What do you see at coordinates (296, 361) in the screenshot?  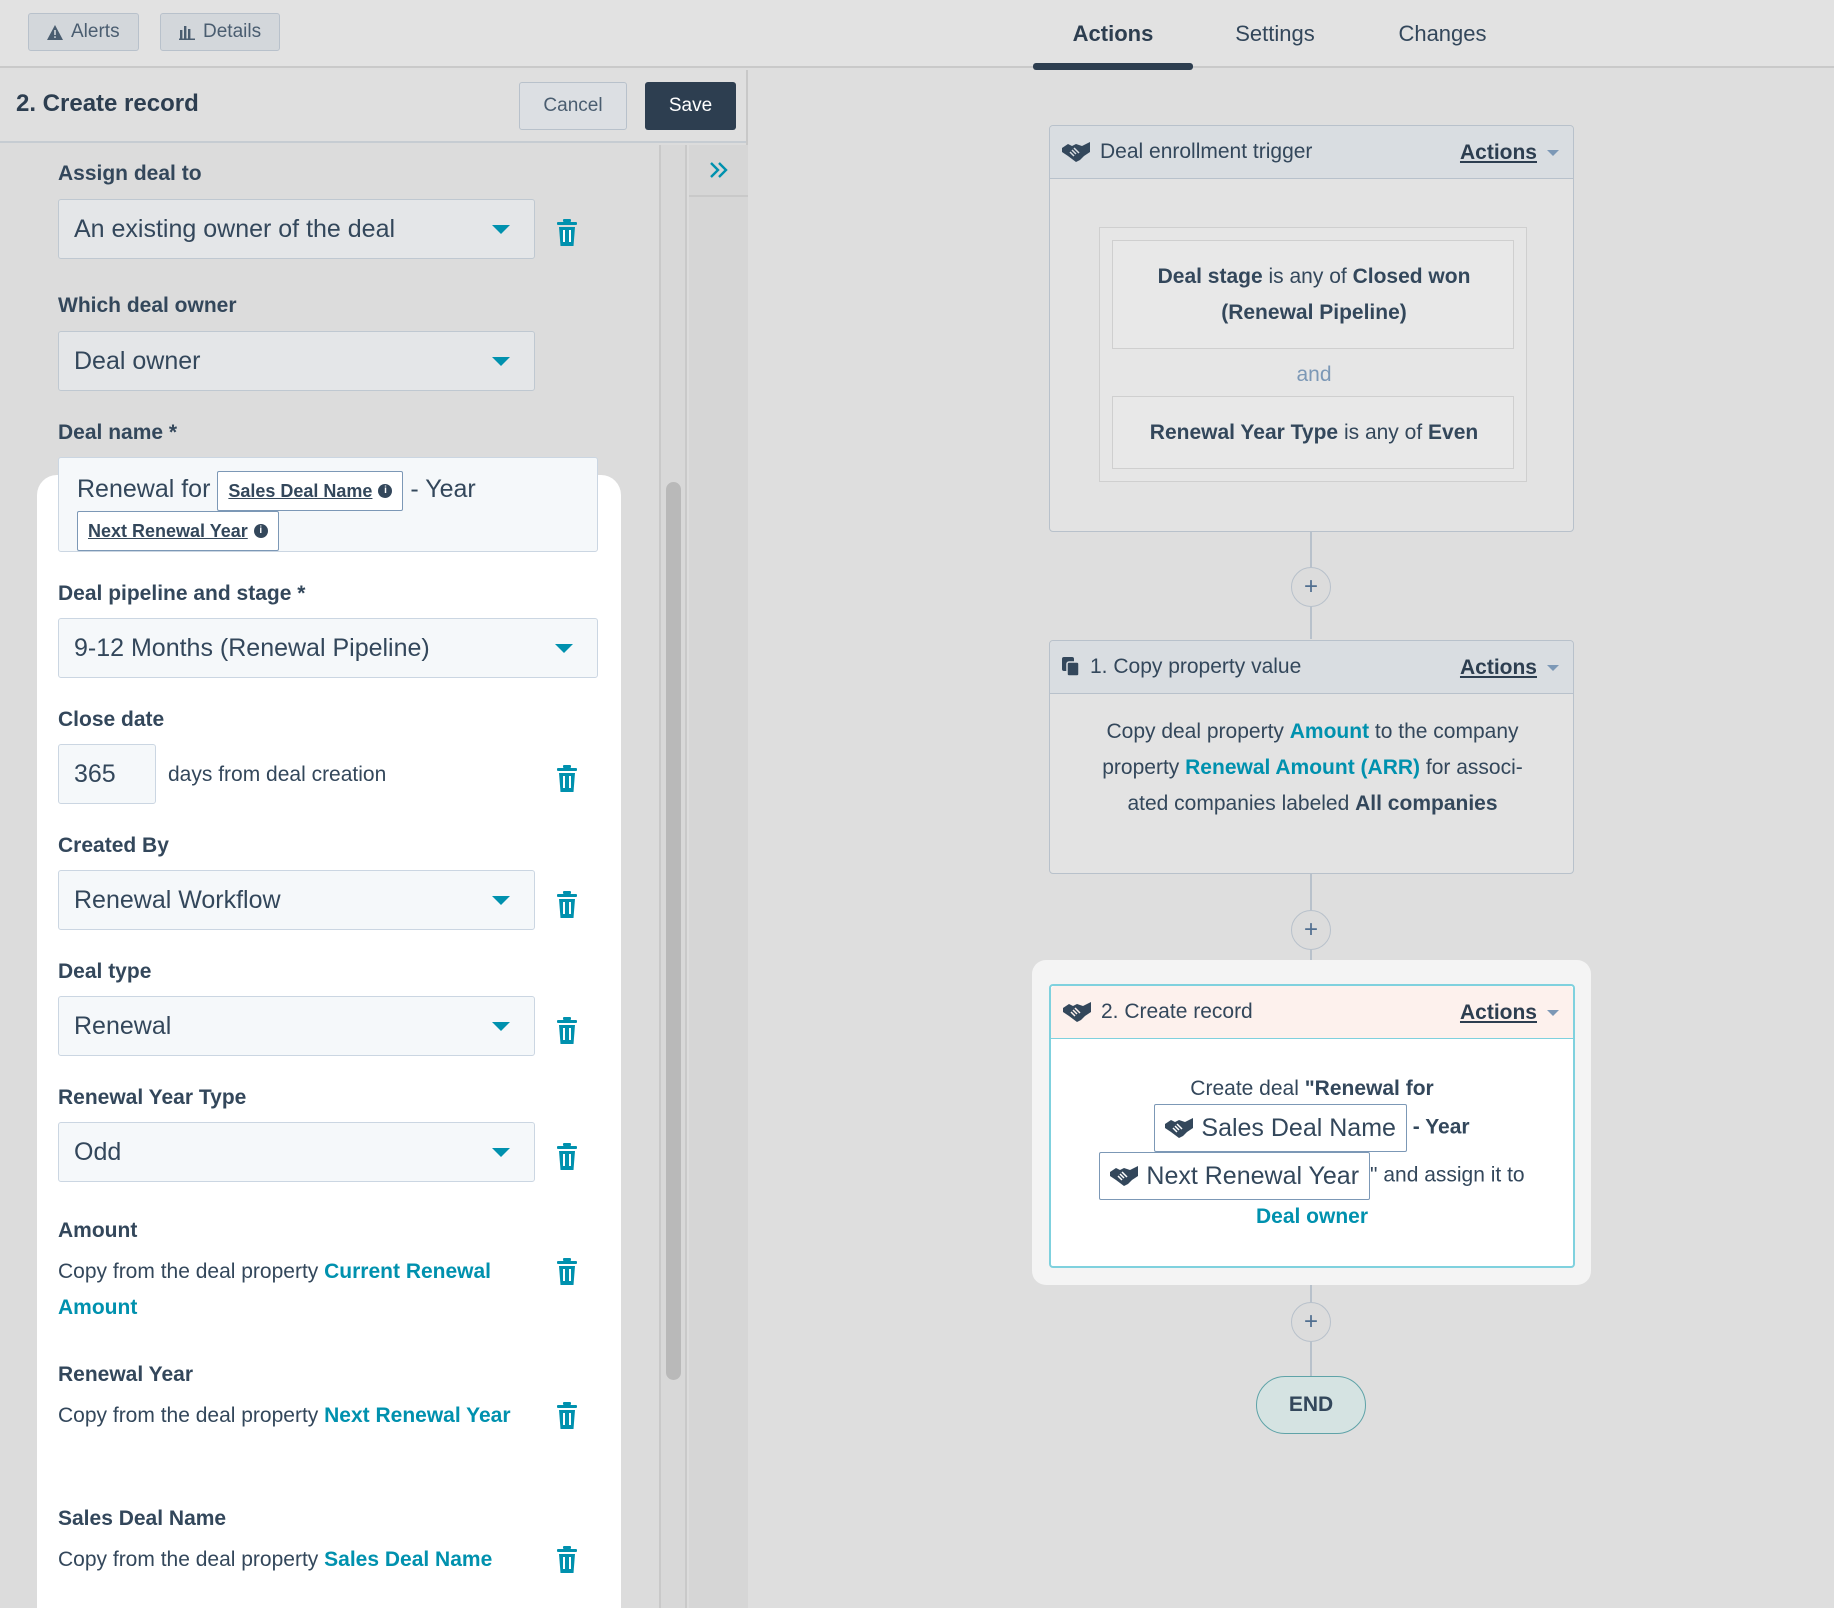 I see `which-owner-select: Deal owner` at bounding box center [296, 361].